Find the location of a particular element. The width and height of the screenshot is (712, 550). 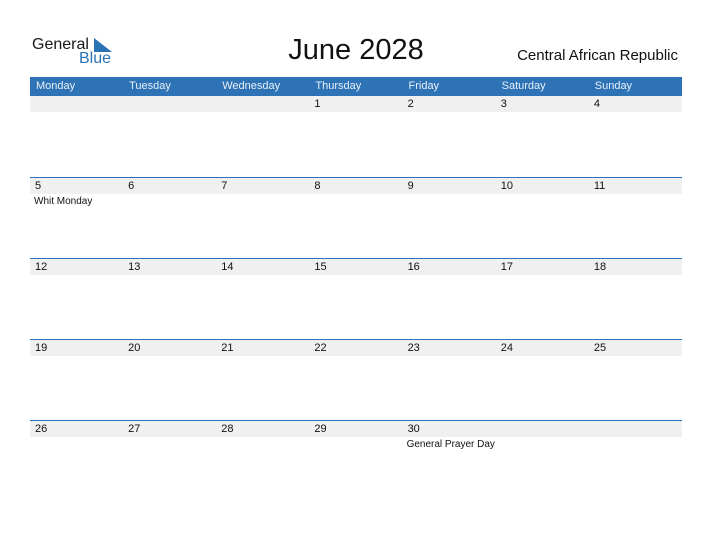

weekday-label: Friday is located at coordinates (424, 86).